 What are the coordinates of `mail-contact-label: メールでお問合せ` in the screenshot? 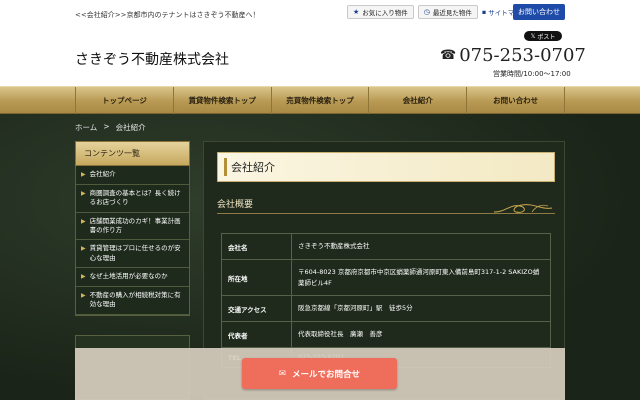 It's located at (326, 374).